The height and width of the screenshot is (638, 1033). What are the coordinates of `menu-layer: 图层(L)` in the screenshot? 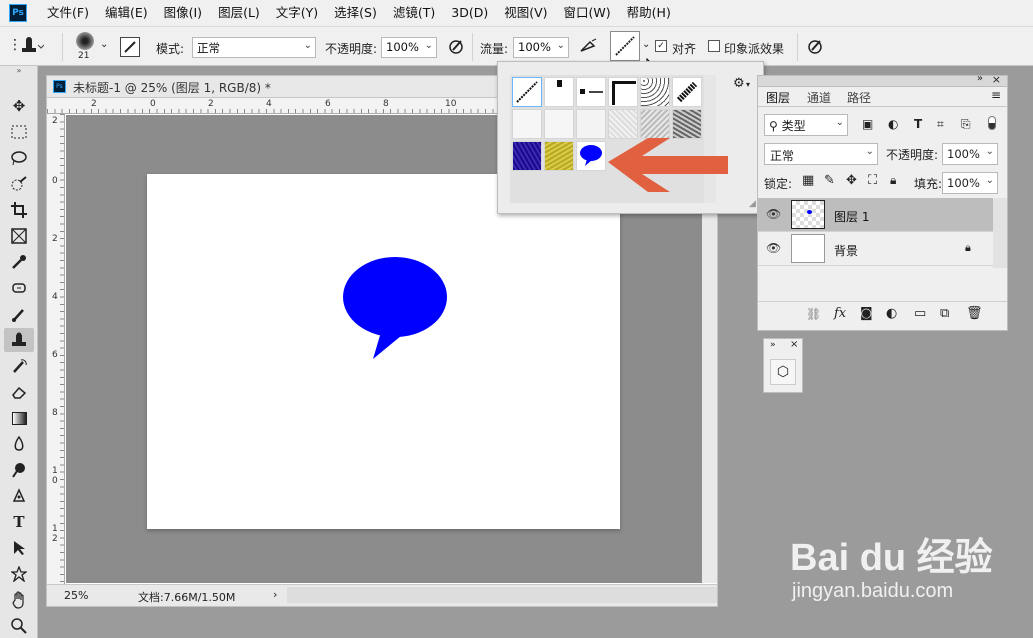 It's located at (239, 13).